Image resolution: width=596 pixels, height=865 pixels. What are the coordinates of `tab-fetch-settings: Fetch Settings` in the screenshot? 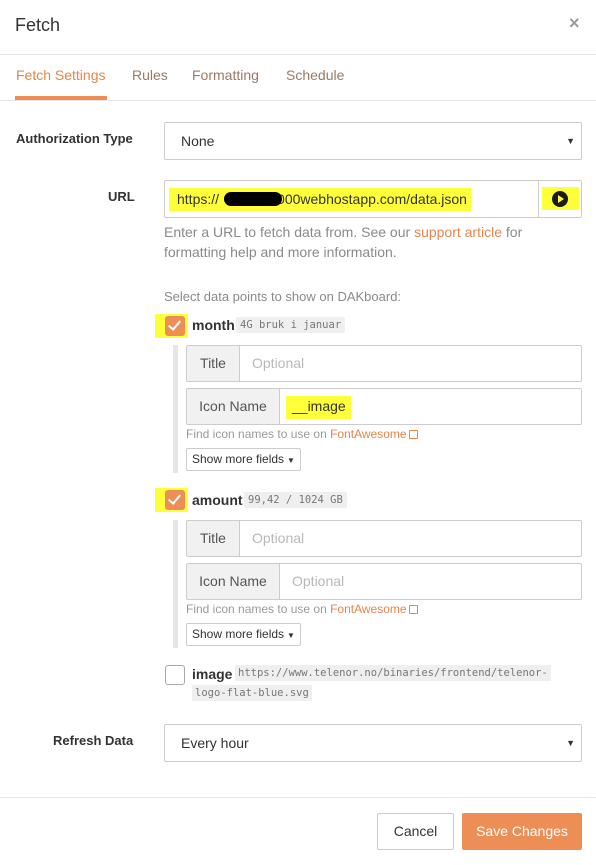 It's located at (61, 75).